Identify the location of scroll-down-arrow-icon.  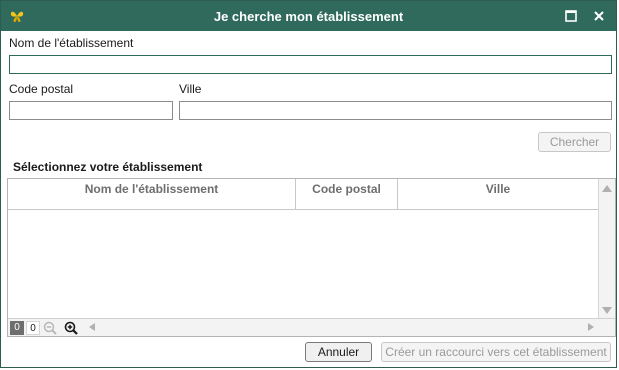
(607, 310).